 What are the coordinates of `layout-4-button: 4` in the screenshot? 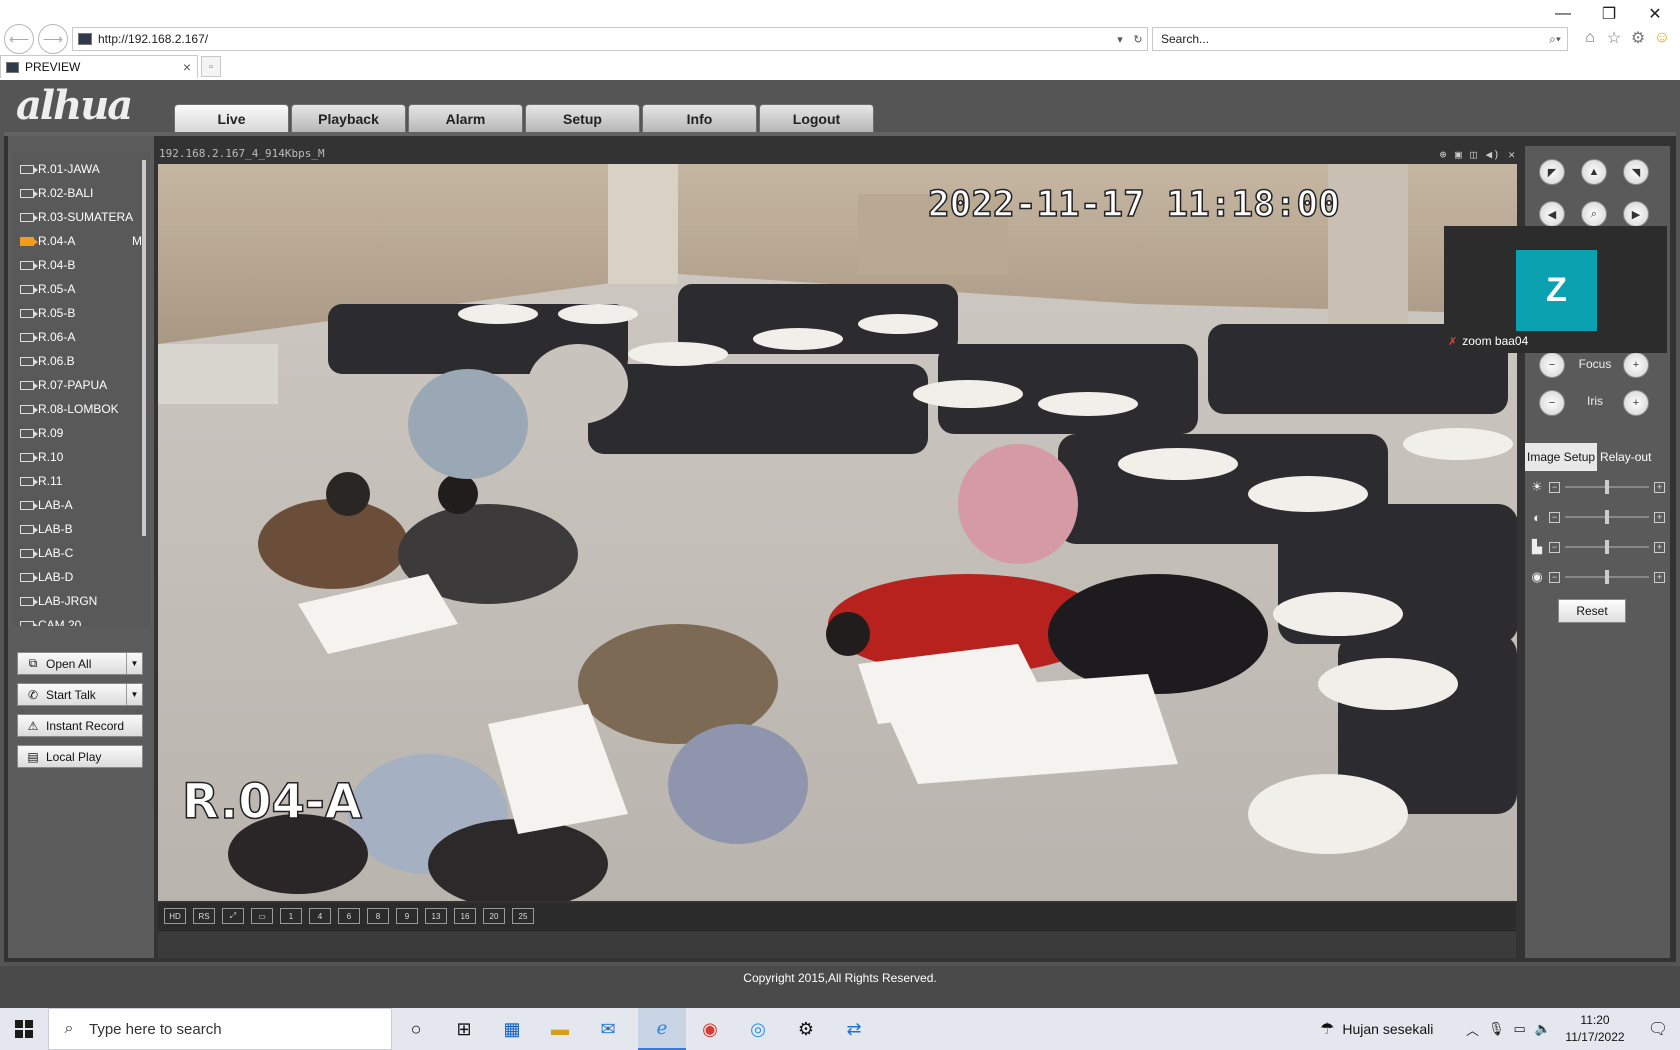 It's located at (320, 916).